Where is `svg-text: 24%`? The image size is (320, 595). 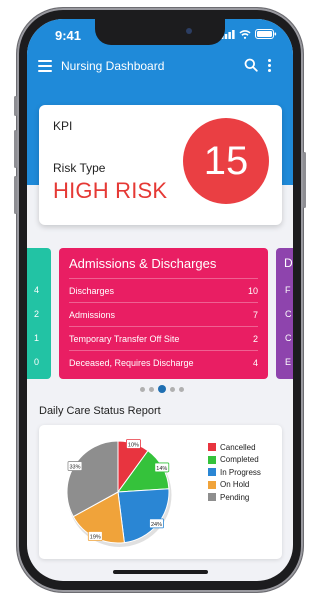 svg-text: 24% is located at coordinates (156, 525).